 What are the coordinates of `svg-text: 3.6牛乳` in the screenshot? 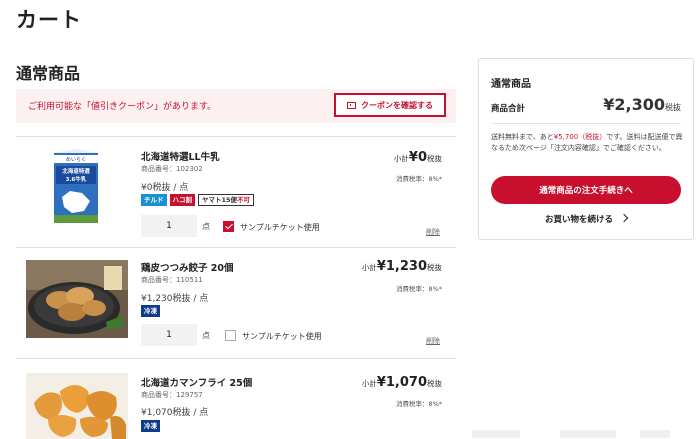 It's located at (76, 179).